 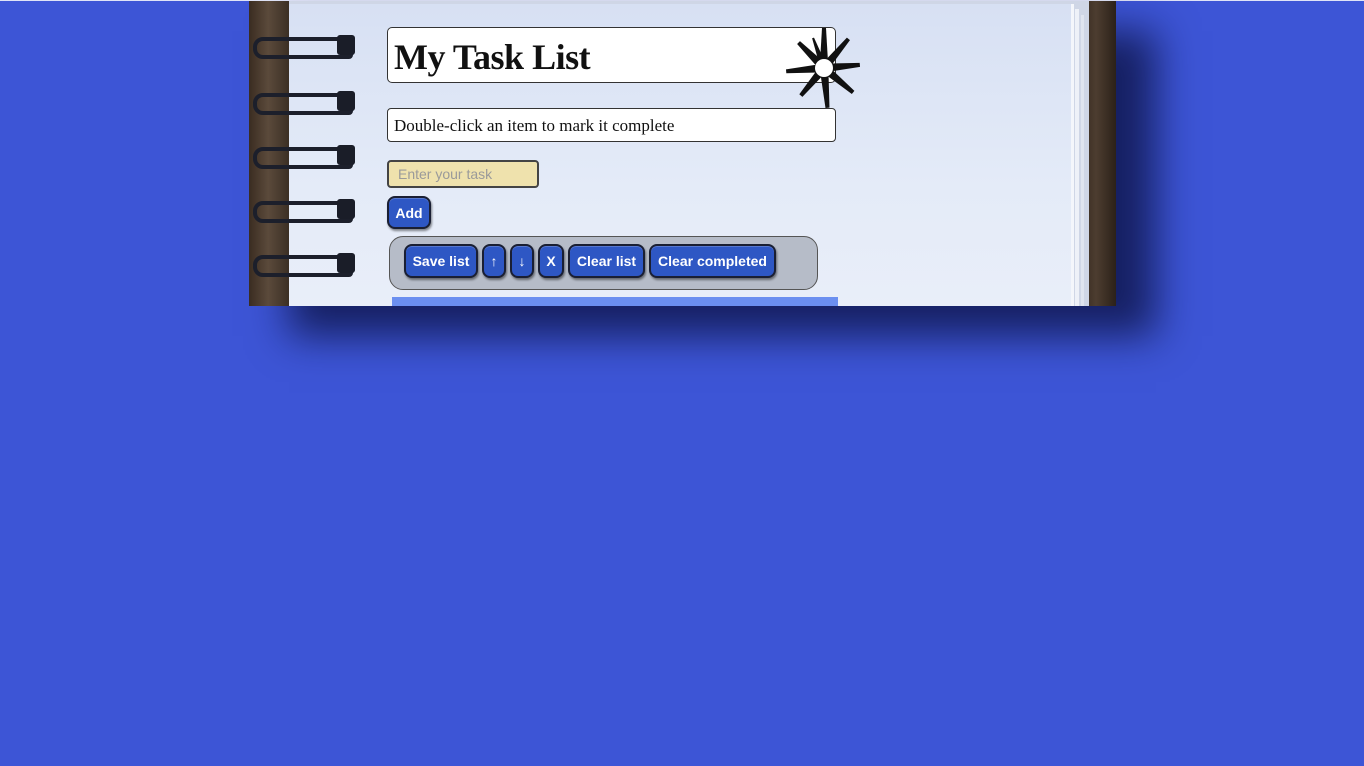 I want to click on clear-completed-button: Clear completed, so click(x=712, y=261).